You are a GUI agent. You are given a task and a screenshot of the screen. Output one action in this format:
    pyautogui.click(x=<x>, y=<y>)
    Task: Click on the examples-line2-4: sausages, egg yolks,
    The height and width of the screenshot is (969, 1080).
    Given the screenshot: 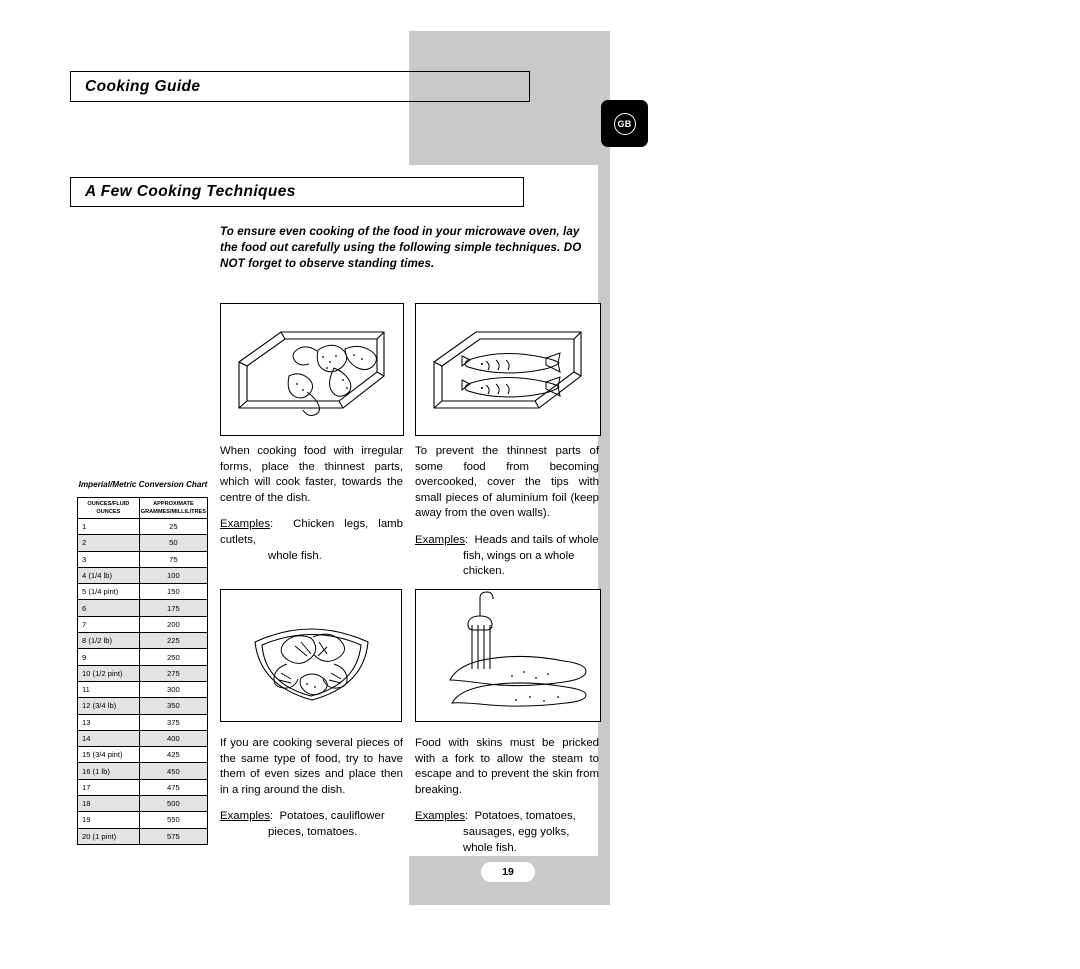 What is the action you would take?
    pyautogui.click(x=516, y=831)
    